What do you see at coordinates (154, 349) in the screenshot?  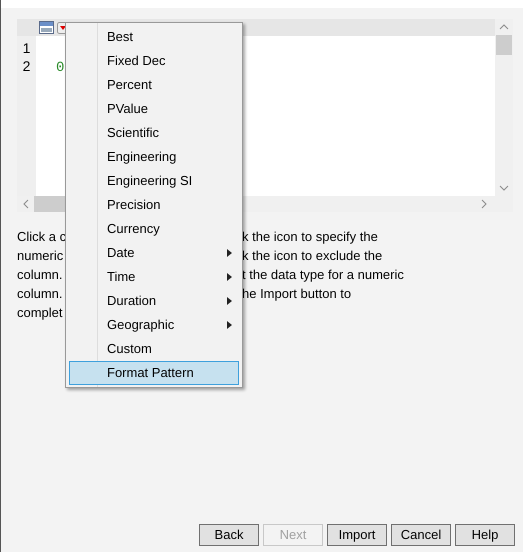 I see `menu-item: Custom` at bounding box center [154, 349].